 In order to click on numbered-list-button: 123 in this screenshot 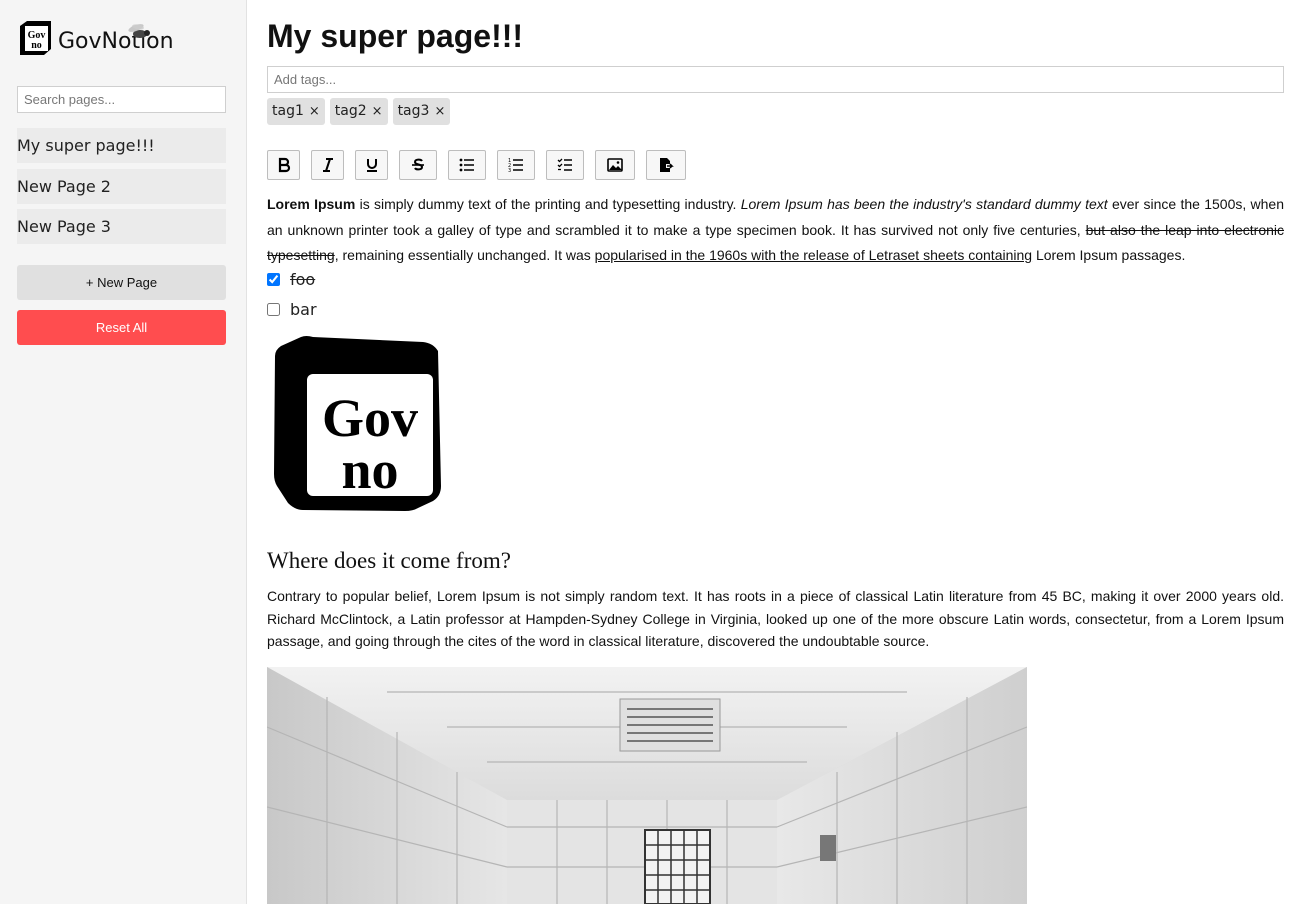, I will do `click(516, 165)`.